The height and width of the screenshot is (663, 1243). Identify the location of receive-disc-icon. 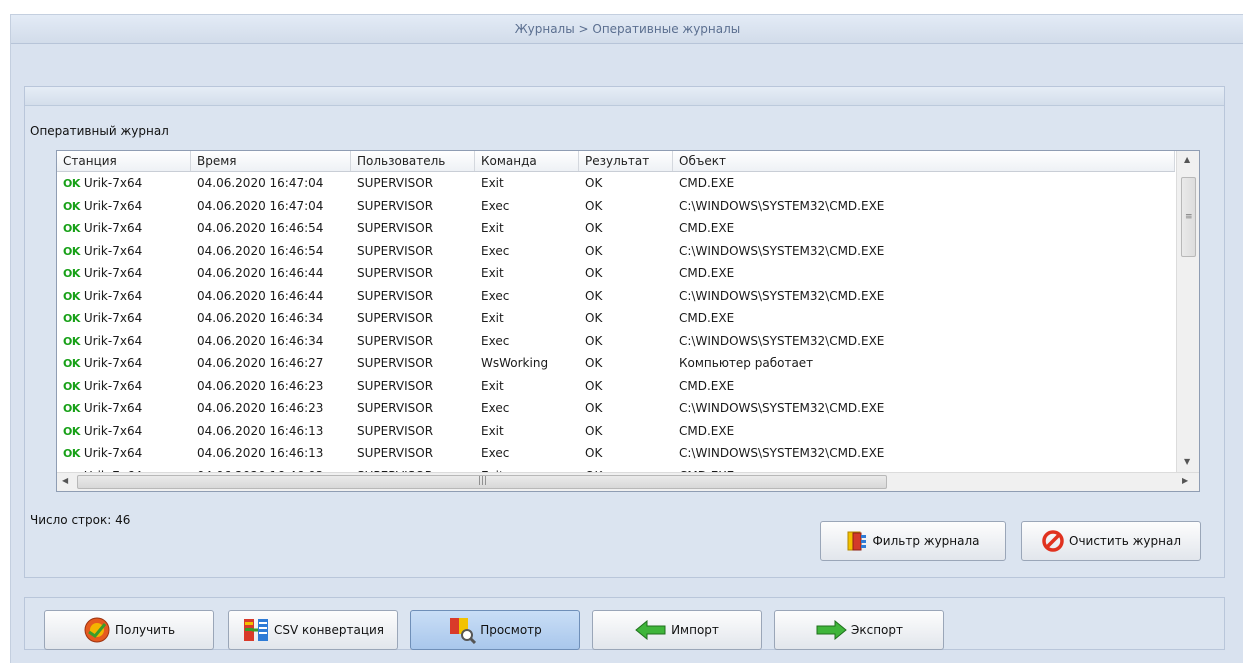
(97, 630).